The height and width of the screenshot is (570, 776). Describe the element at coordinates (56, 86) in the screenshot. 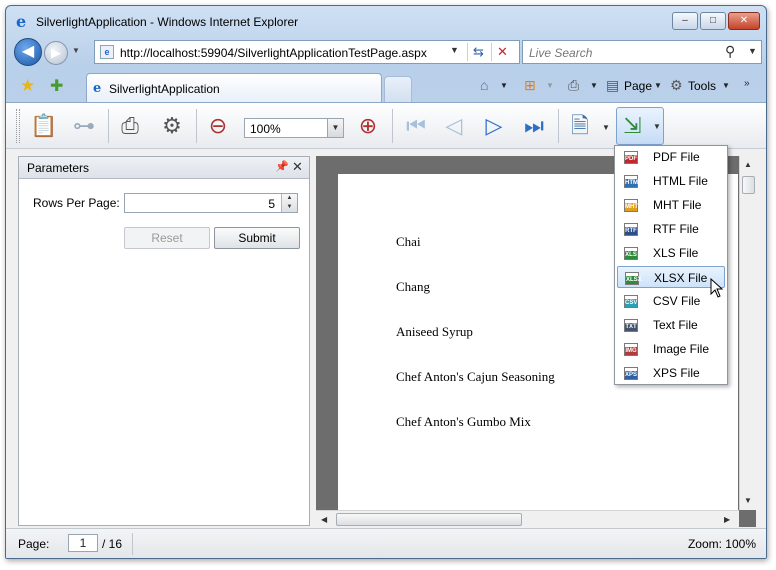

I see `add-favorite-icon: ✚` at that location.